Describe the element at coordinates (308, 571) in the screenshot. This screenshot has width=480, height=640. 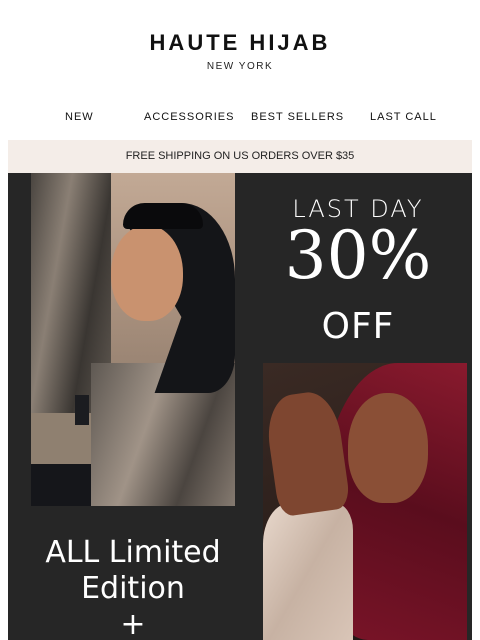
I see `photo-blouse` at that location.